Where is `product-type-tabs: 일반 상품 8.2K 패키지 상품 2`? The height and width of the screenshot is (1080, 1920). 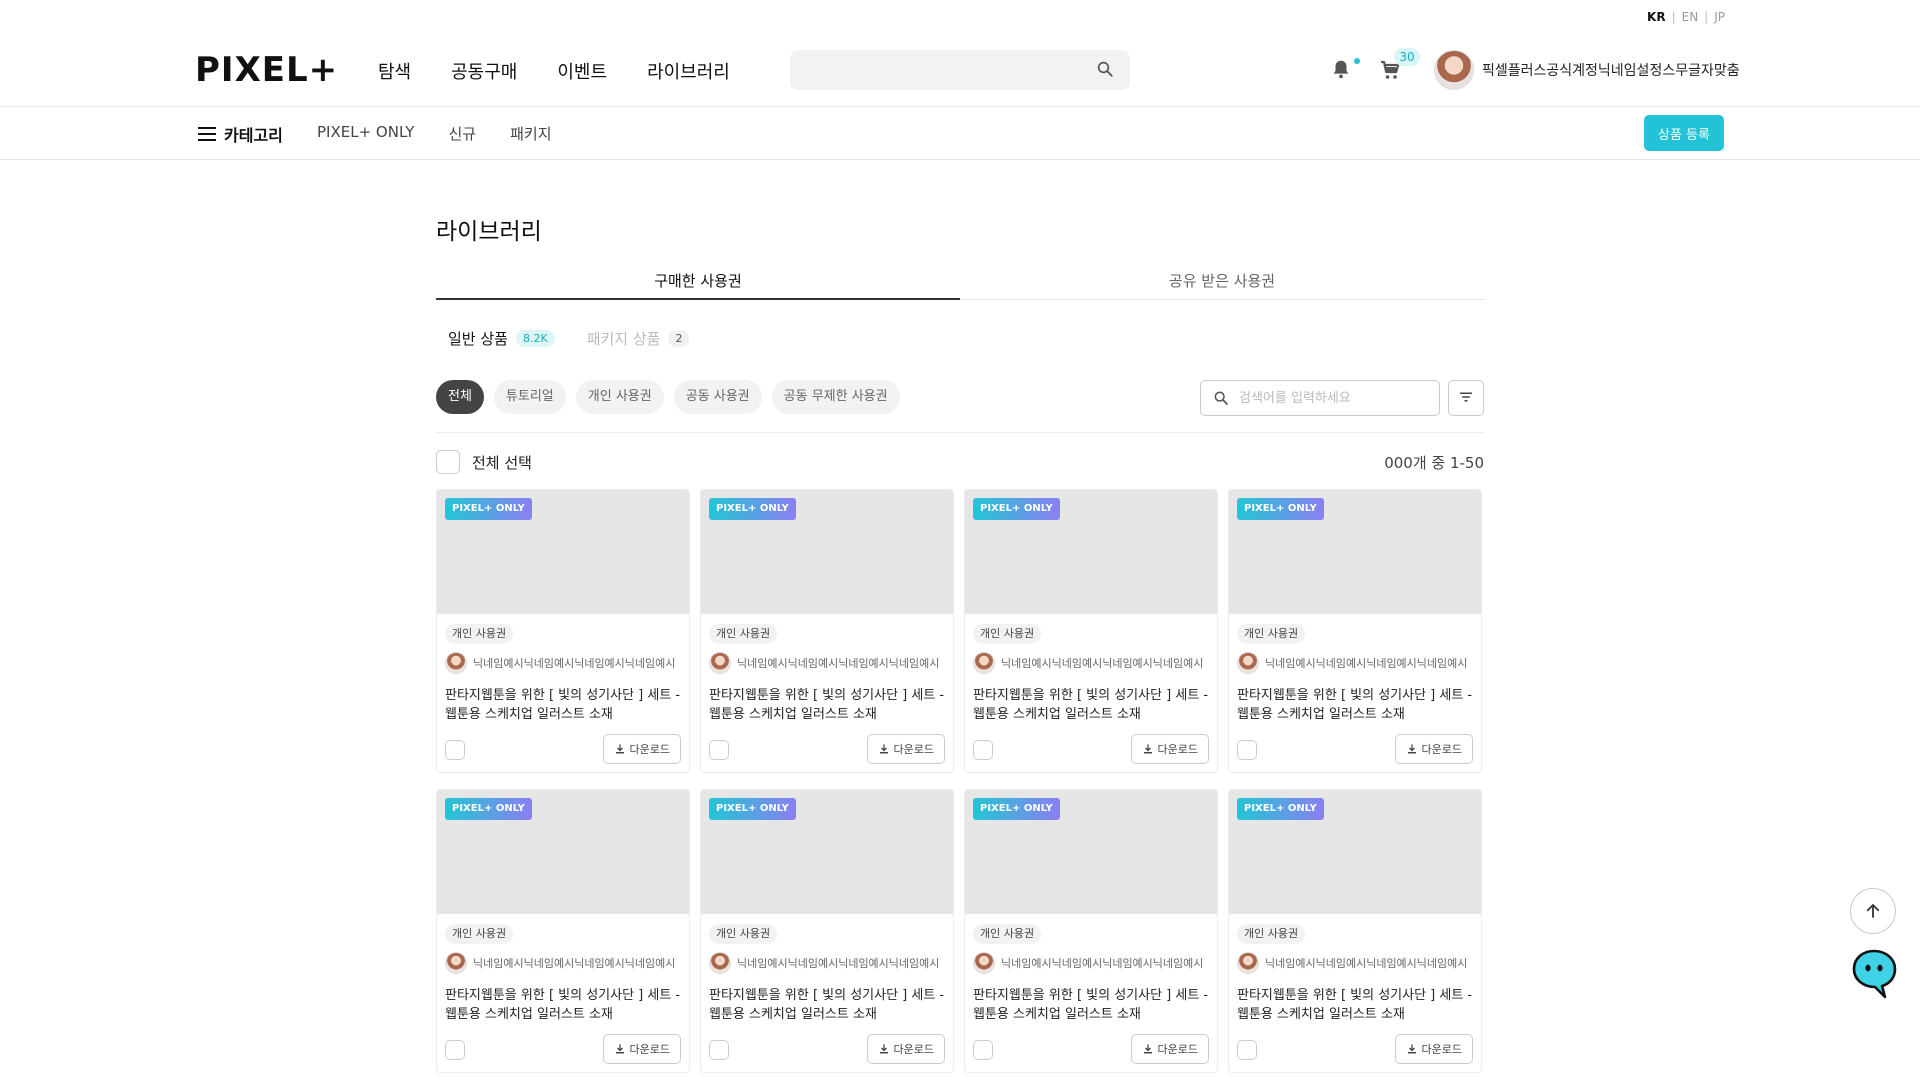 product-type-tabs: 일반 상품 8.2K 패키지 상품 2 is located at coordinates (569, 338).